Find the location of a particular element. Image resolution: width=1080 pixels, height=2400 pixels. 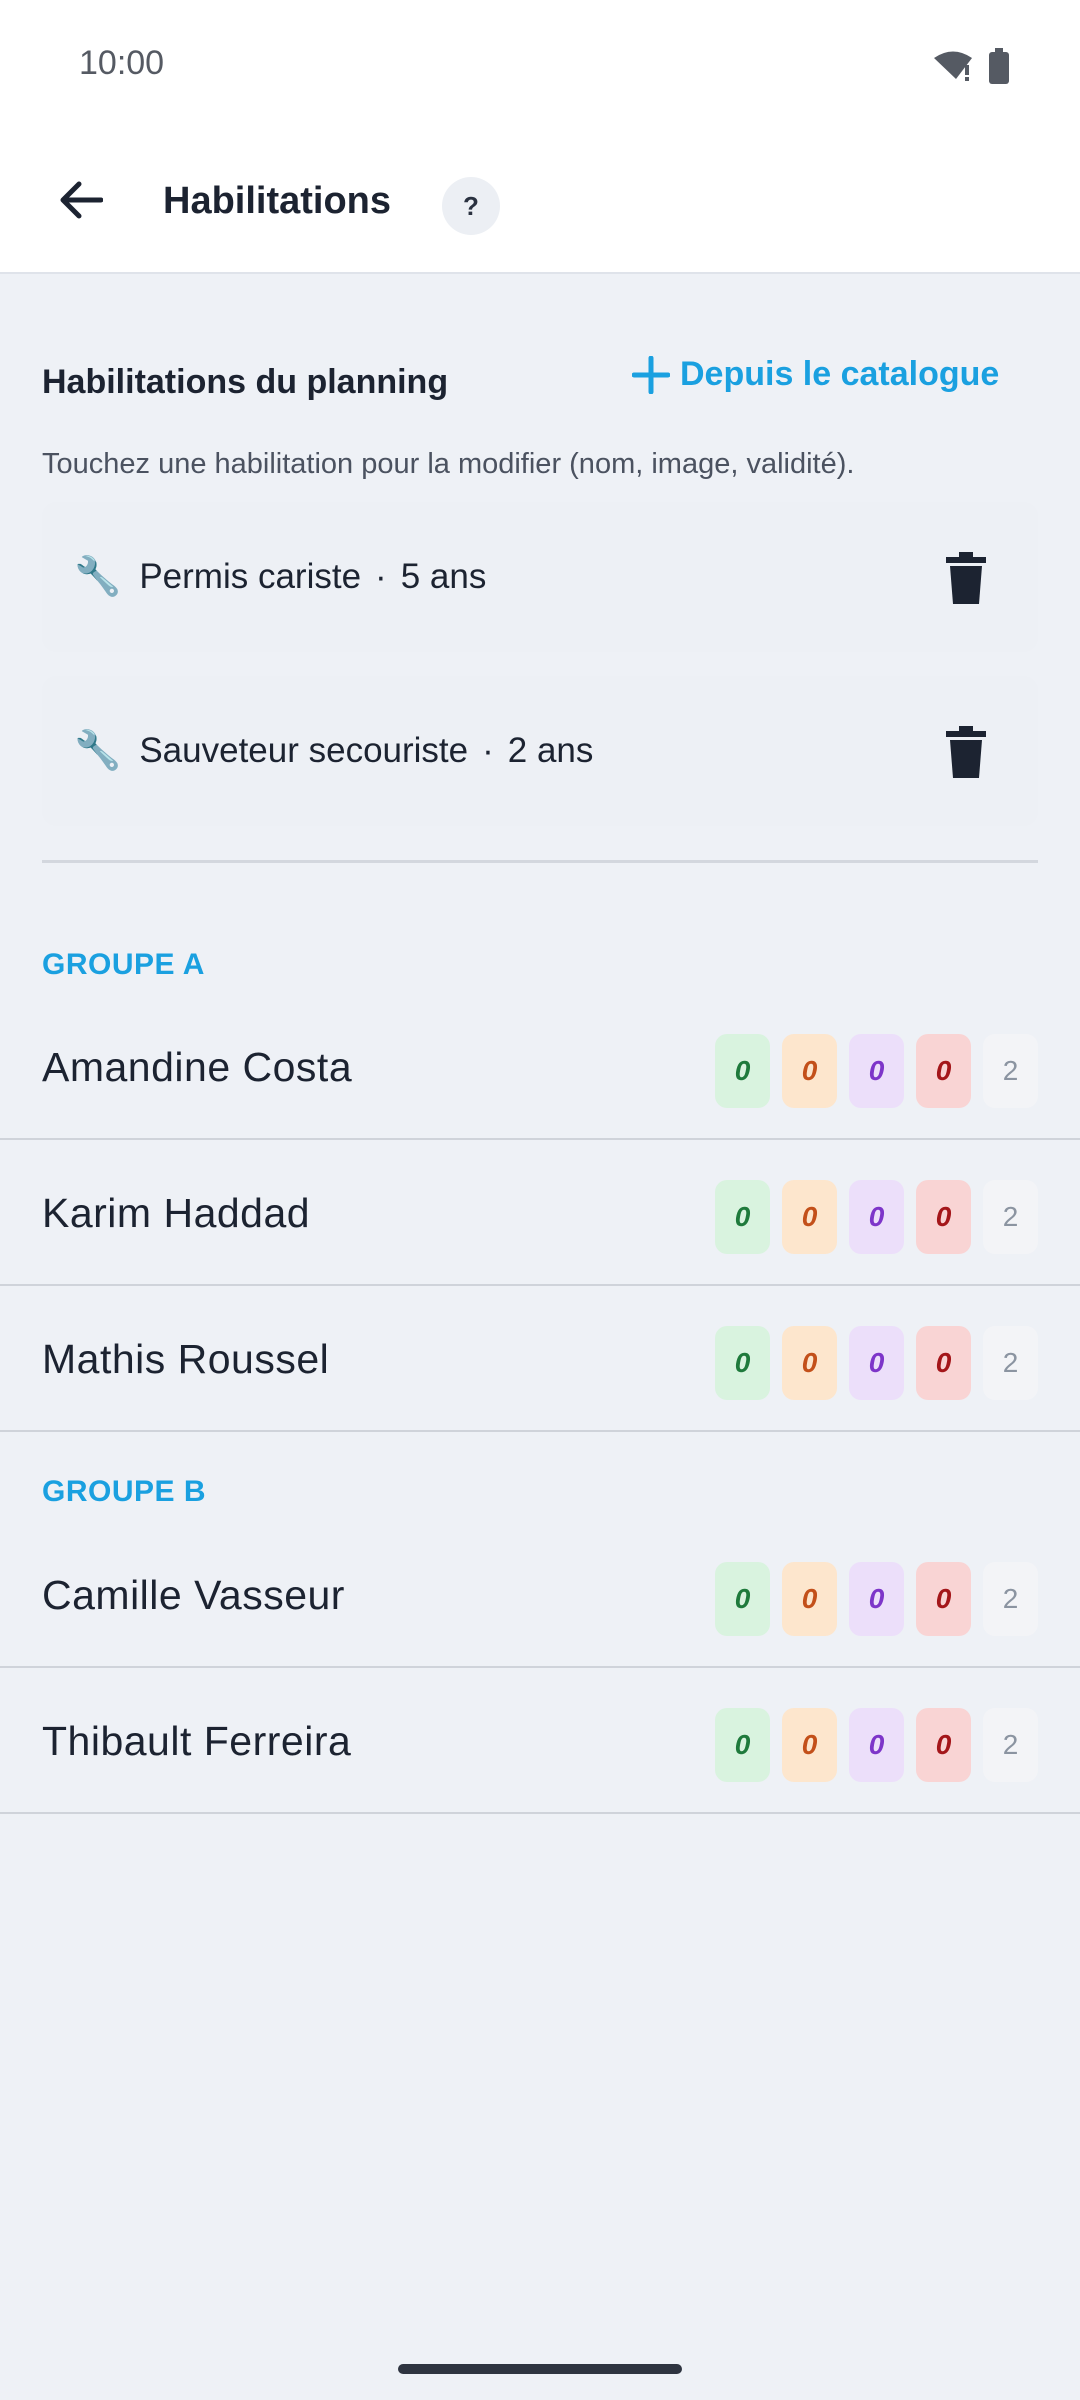

habilitation-card: 🔧 Sauveteur secouriste · 2 ans is located at coordinates (540, 751).